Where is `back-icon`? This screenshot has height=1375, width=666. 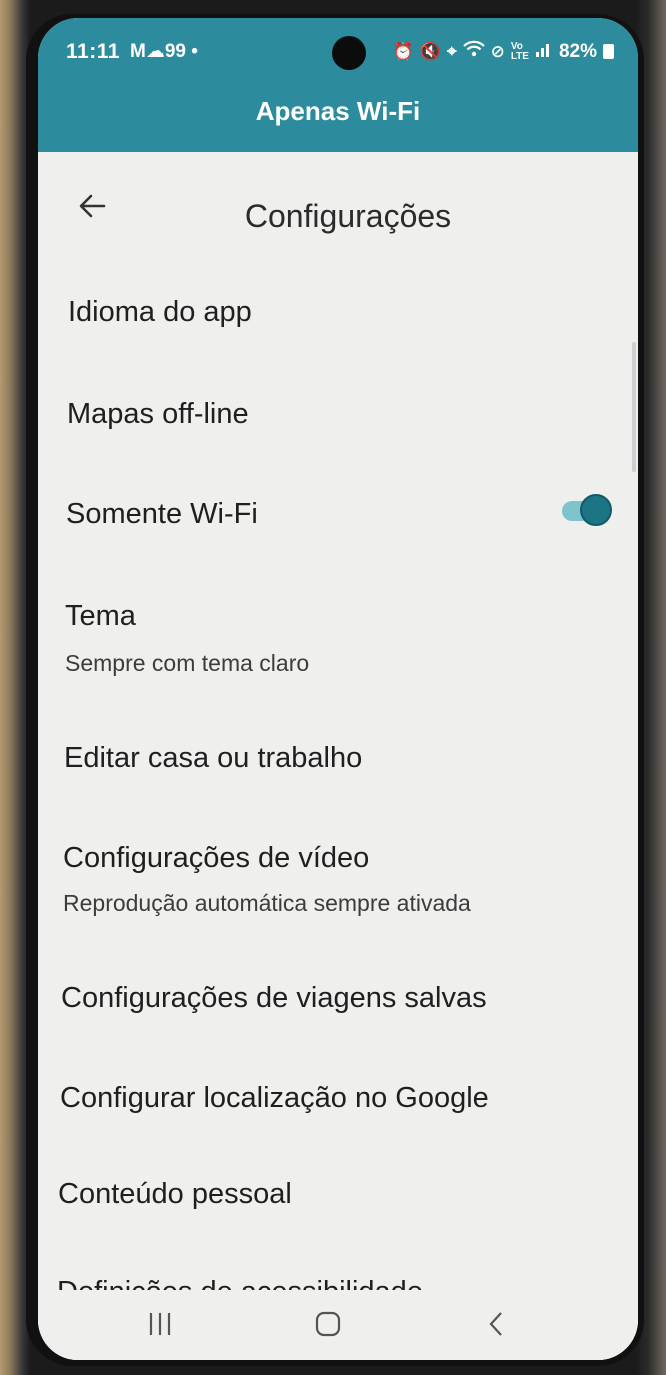
back-icon is located at coordinates (495, 1324).